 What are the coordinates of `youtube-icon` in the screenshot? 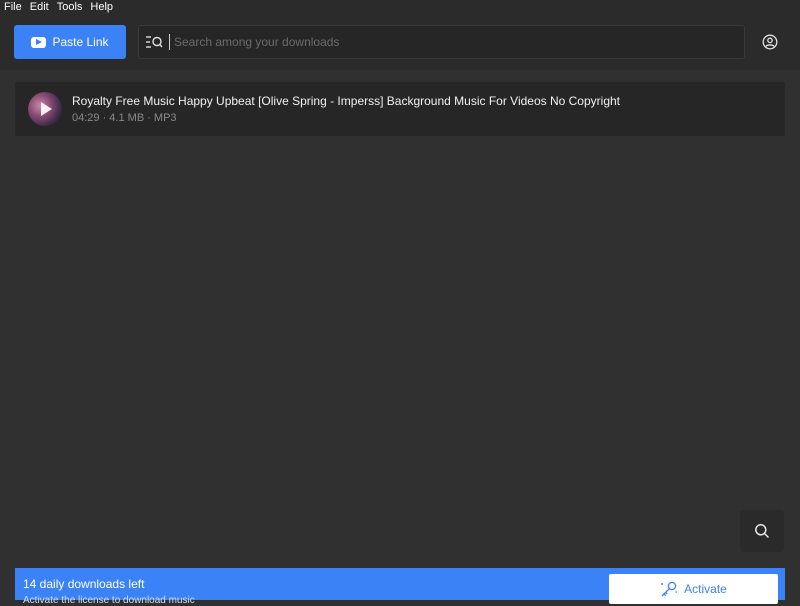 It's located at (39, 42).